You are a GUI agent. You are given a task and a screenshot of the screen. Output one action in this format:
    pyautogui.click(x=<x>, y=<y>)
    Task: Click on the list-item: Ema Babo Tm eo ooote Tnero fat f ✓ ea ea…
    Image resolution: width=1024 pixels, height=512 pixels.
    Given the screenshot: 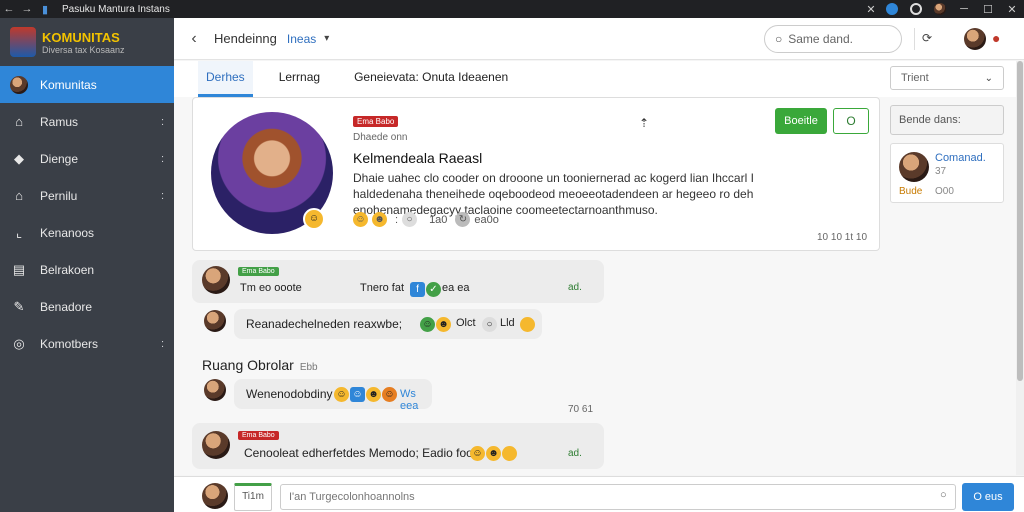 What is the action you would take?
    pyautogui.click(x=398, y=281)
    